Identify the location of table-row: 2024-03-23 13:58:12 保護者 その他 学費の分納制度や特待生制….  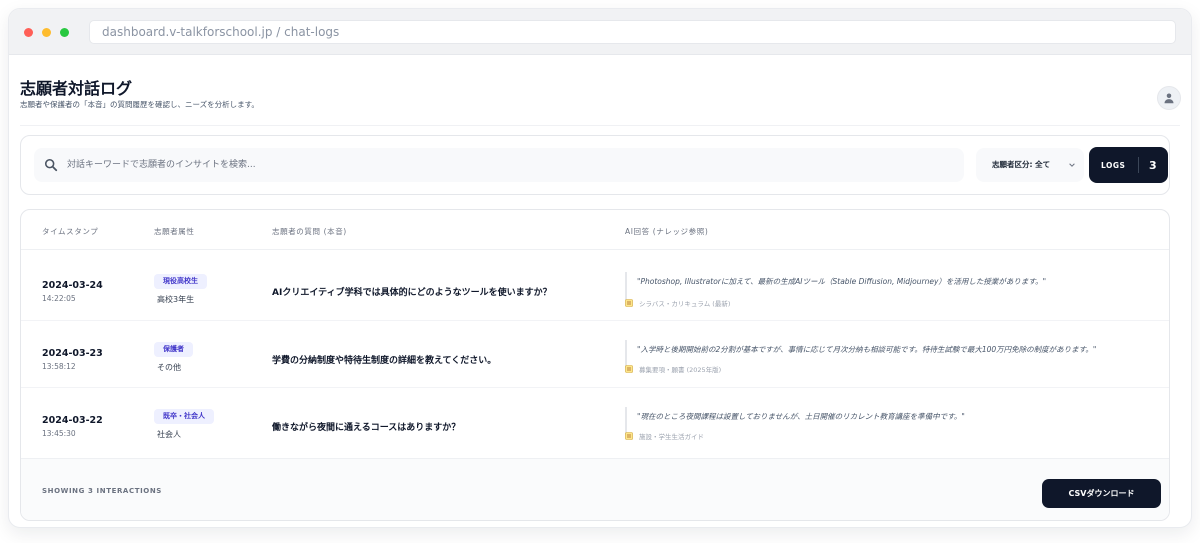
(595, 353).